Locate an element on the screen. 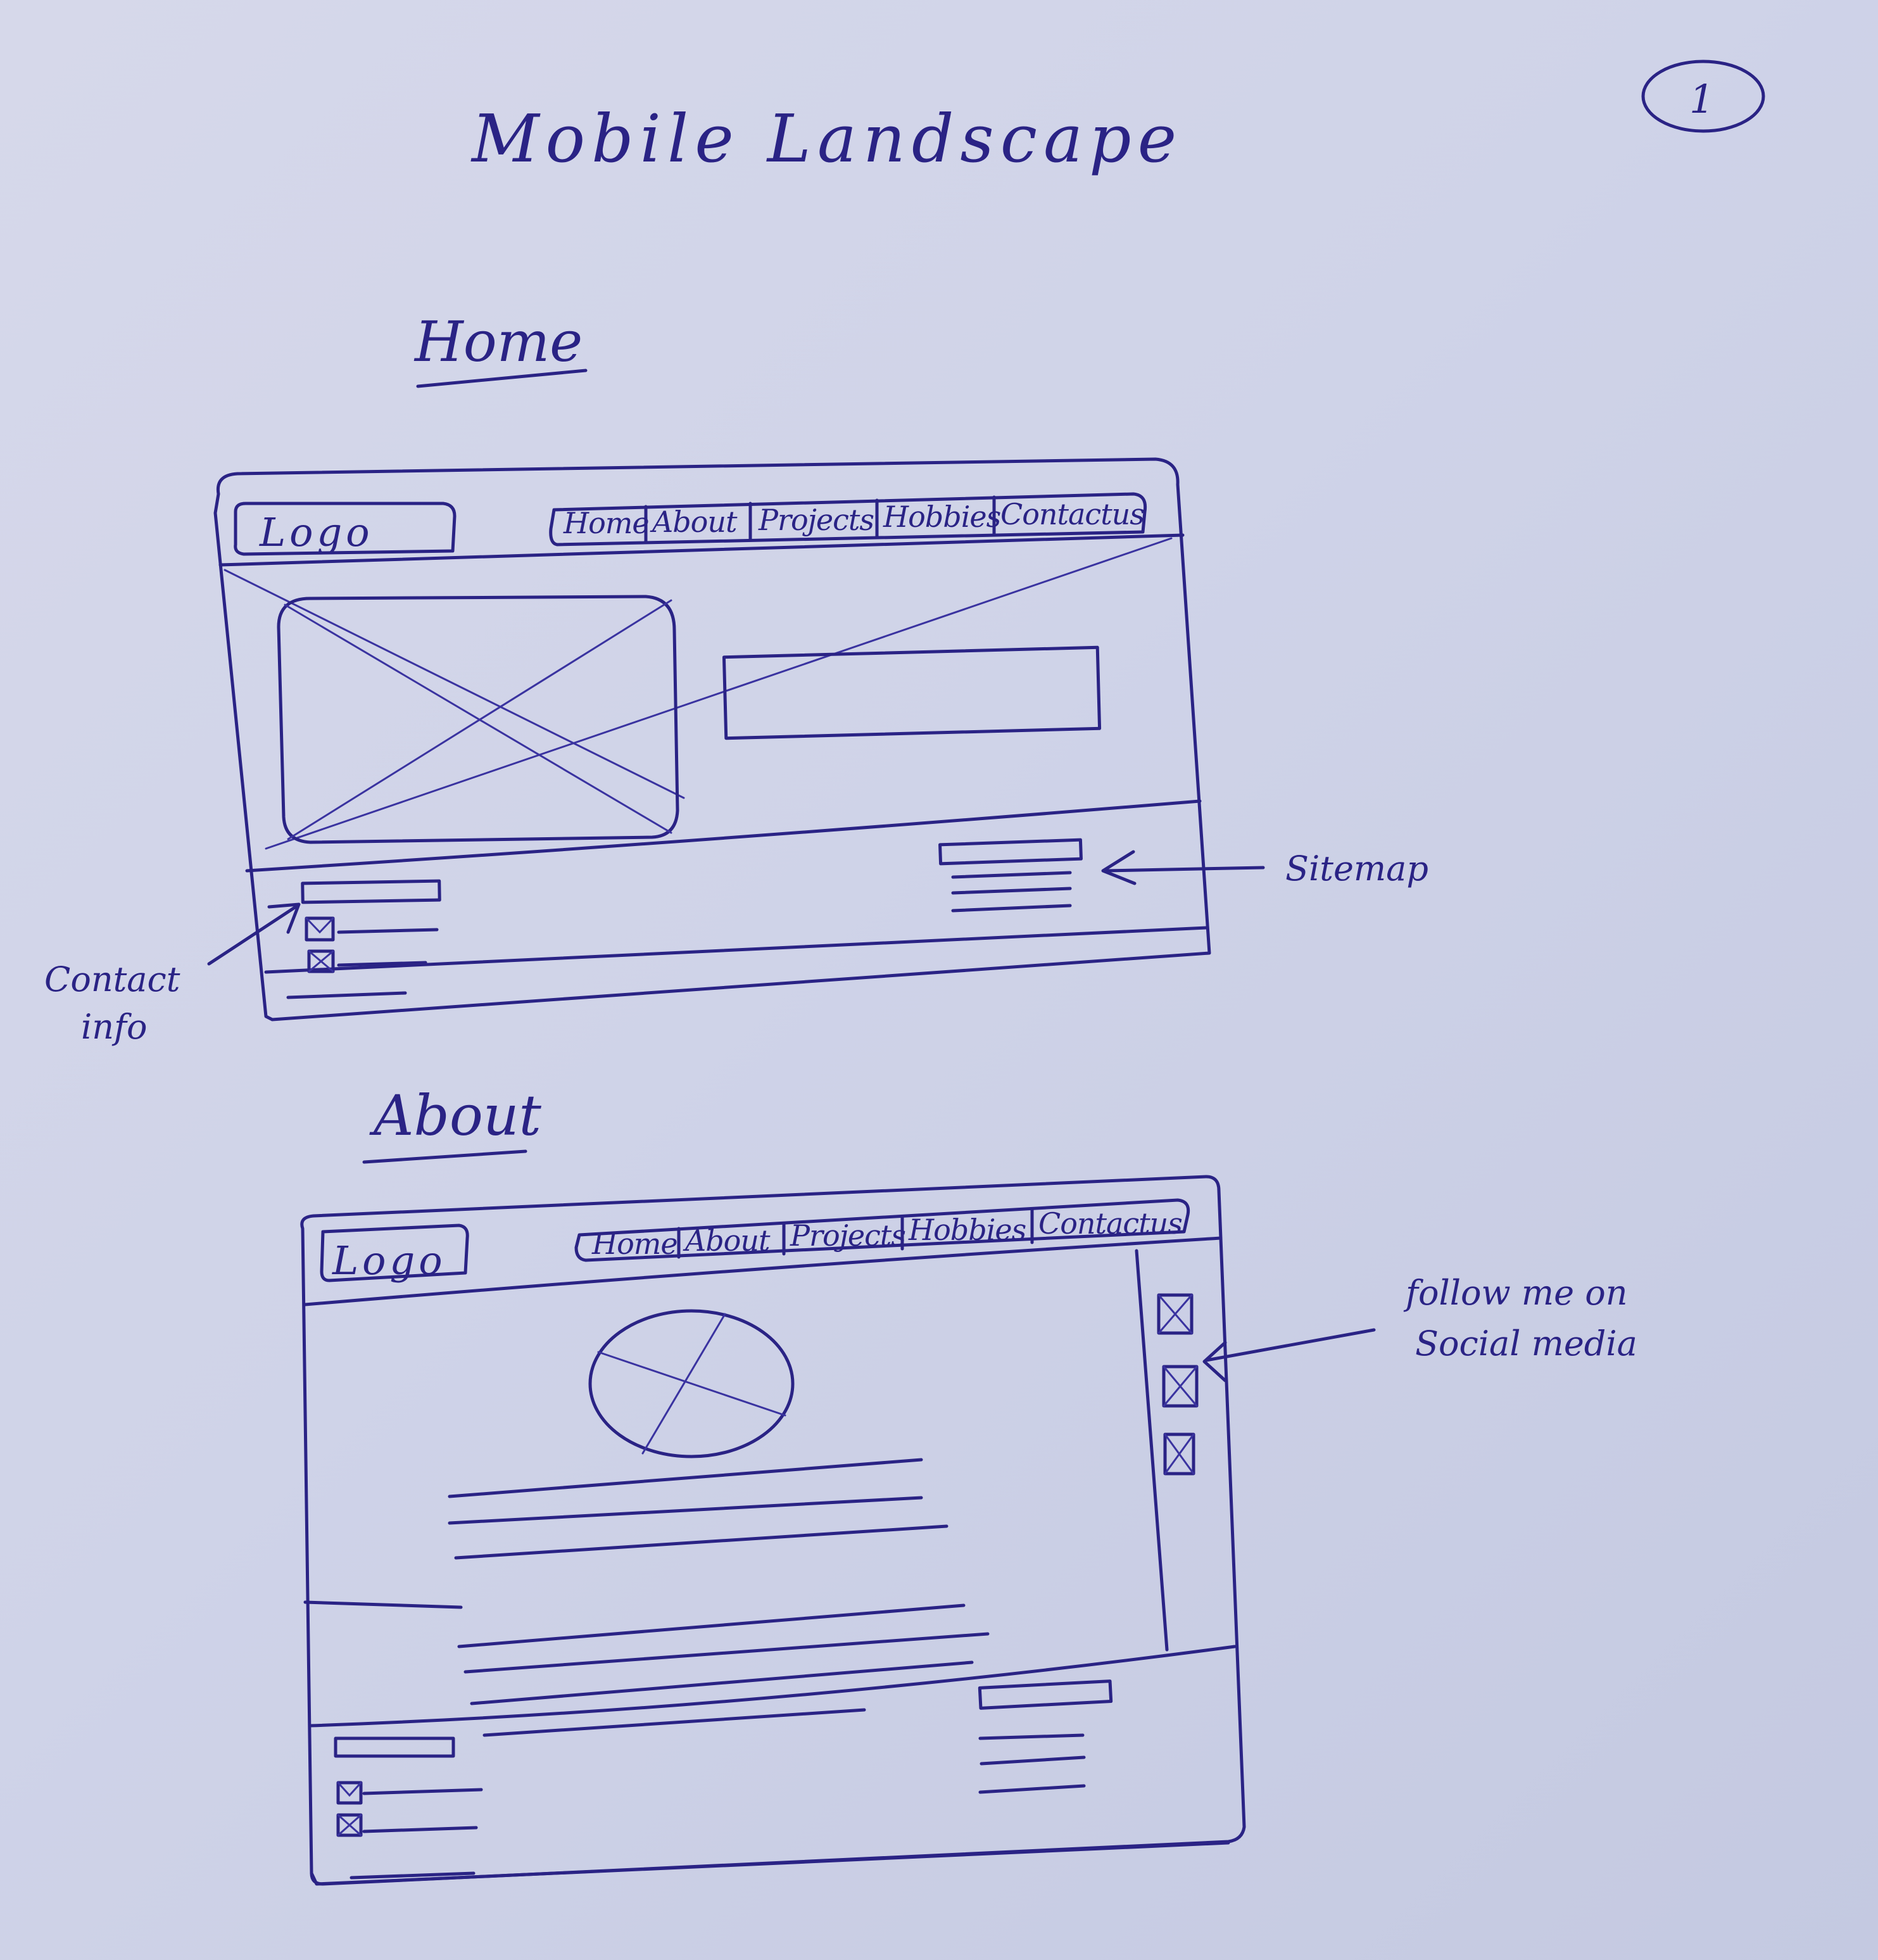  about-text-indent is located at coordinates (383, 1604).